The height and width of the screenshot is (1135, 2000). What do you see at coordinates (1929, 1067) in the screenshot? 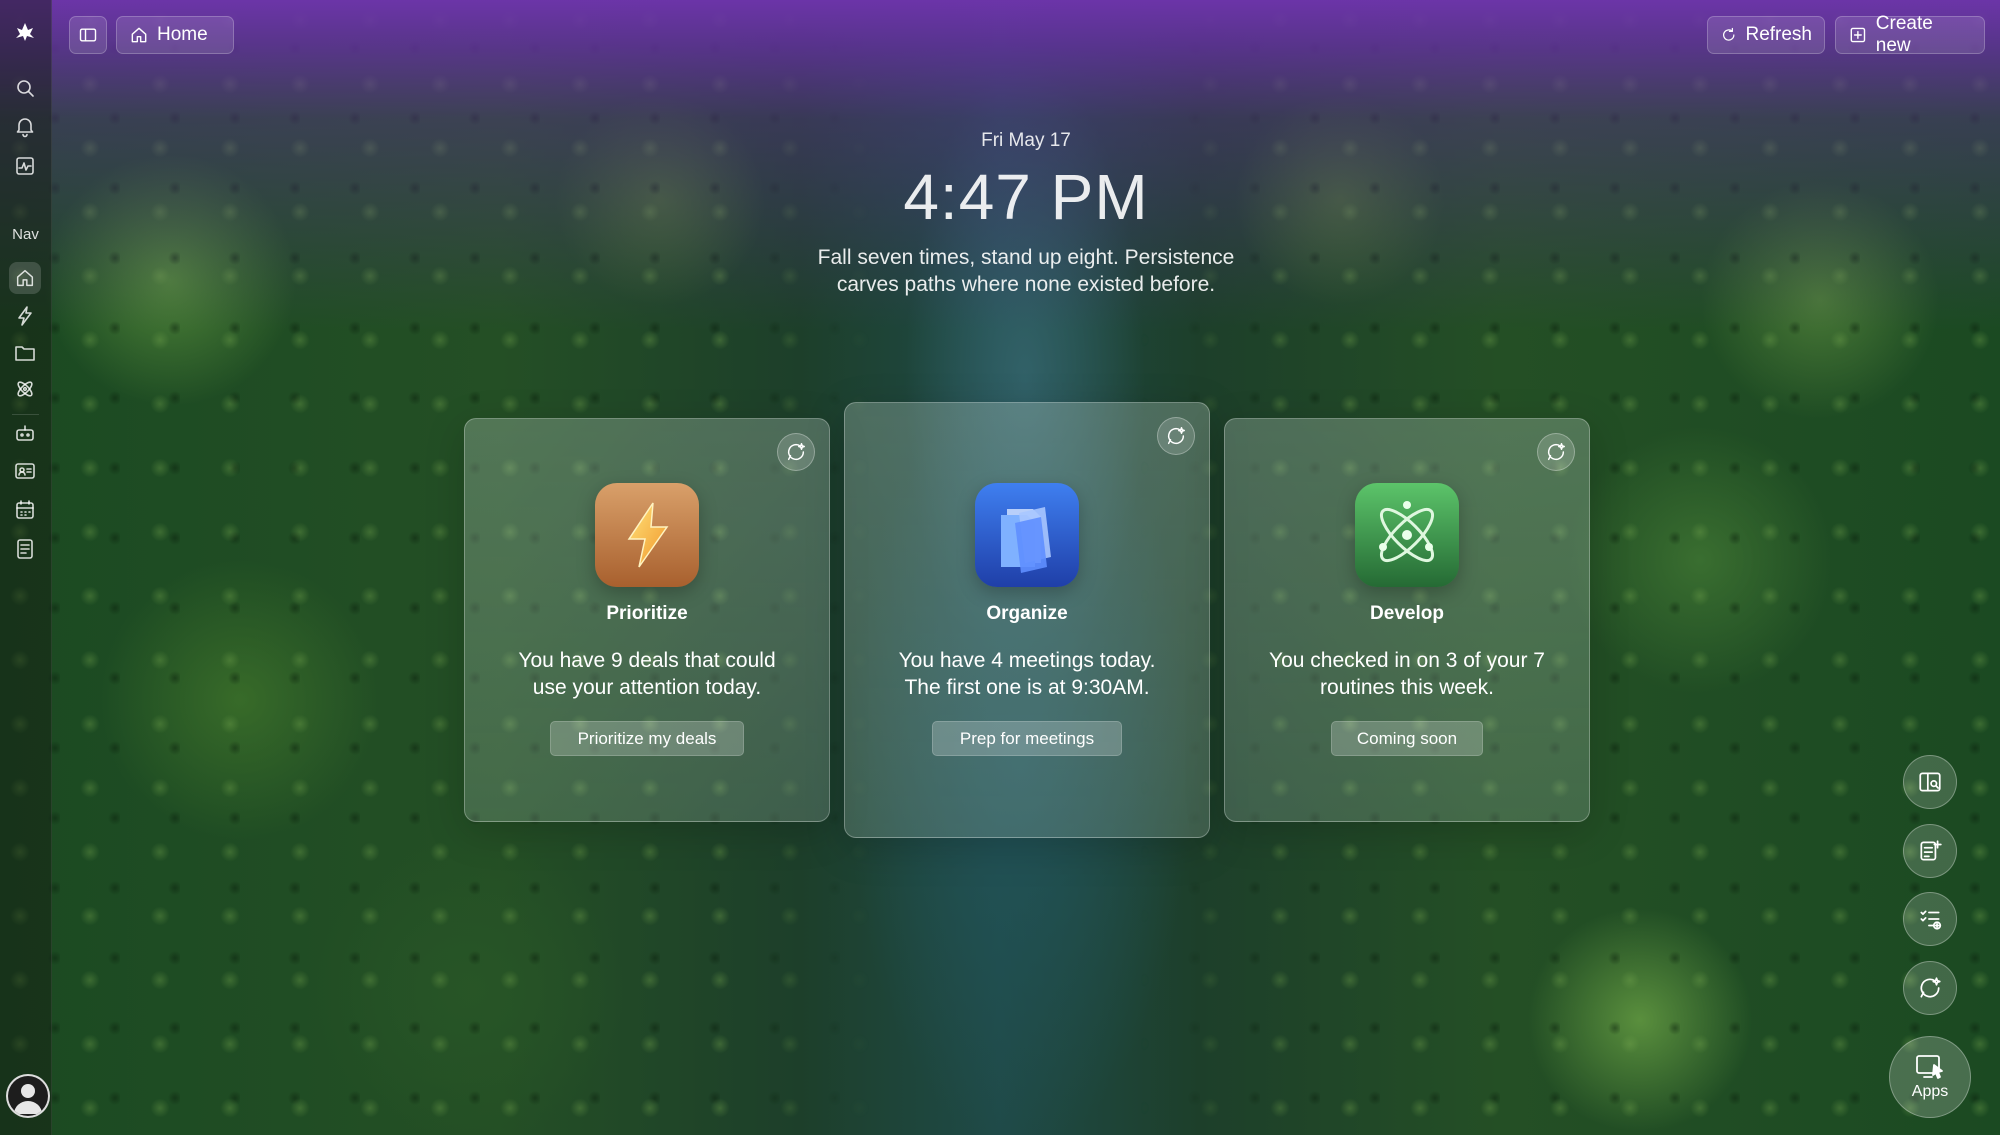
I see `apps-icon` at bounding box center [1929, 1067].